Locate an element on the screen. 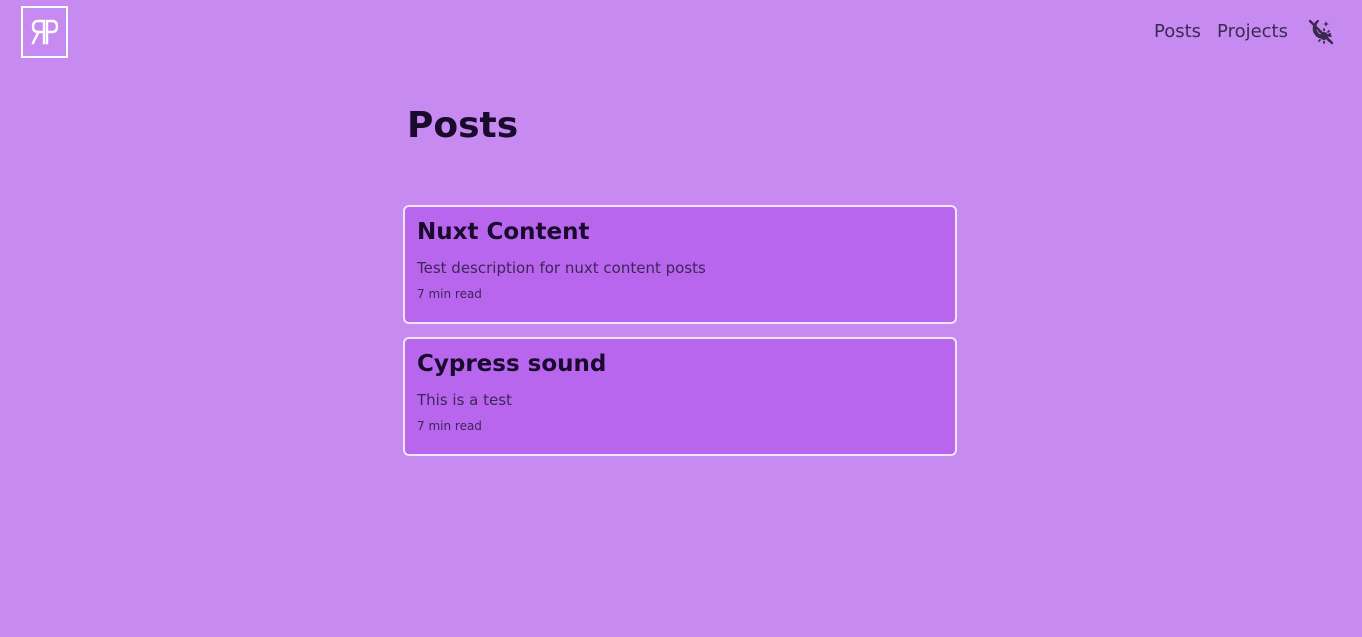  post-description: Test description for nuxt content posts is located at coordinates (561, 268).